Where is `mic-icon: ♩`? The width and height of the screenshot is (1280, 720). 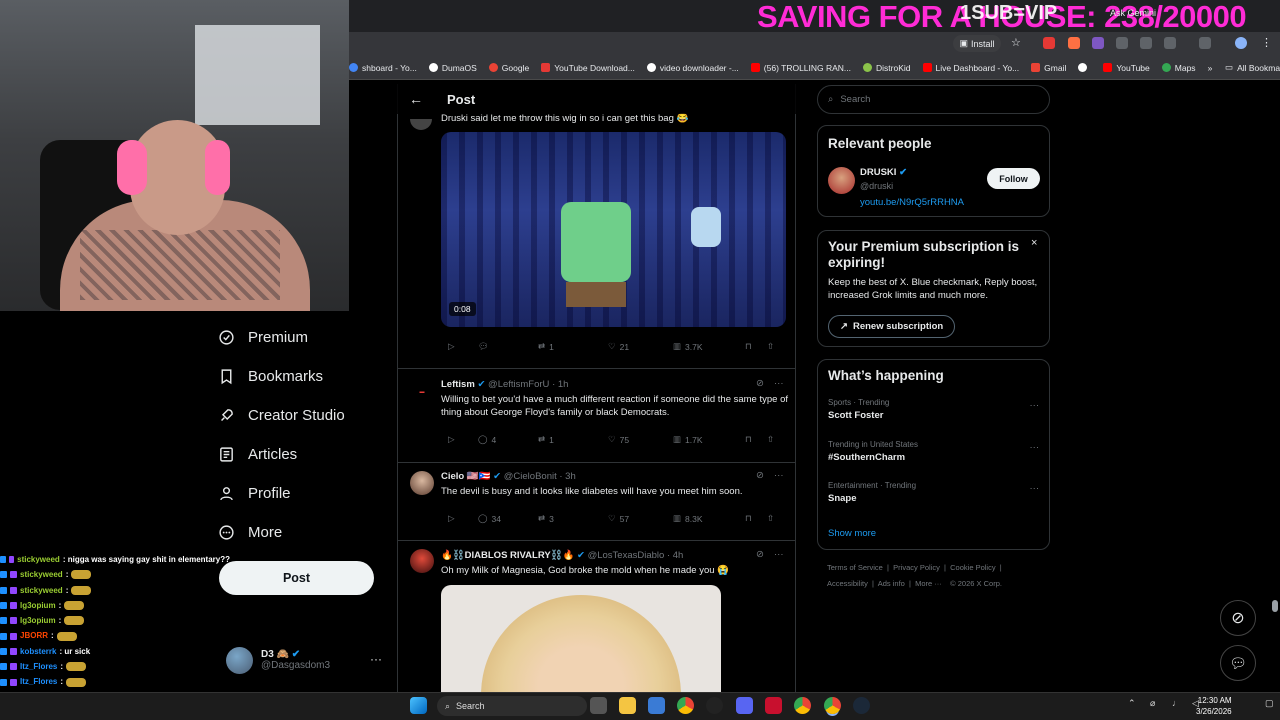
mic-icon: ♩ is located at coordinates (1176, 703).